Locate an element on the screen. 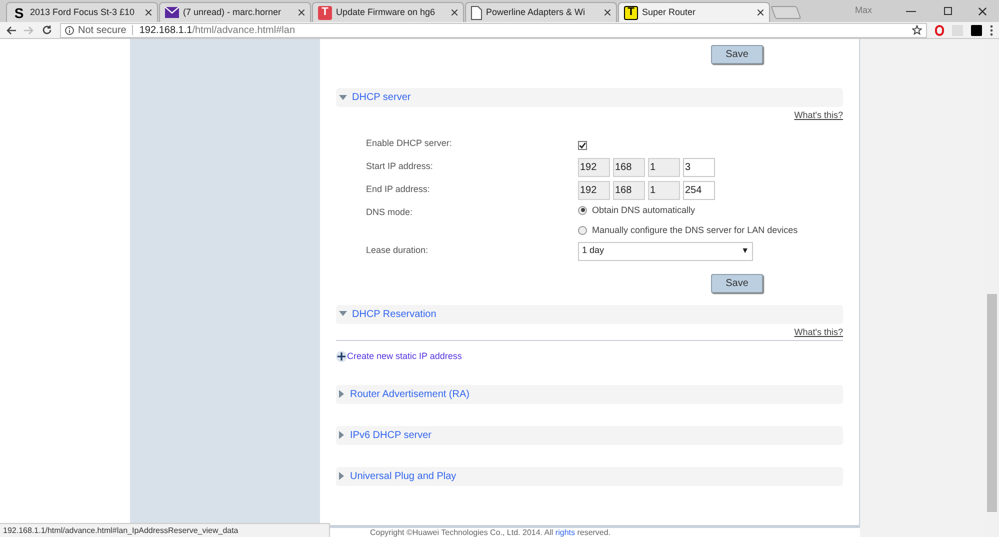 The width and height of the screenshot is (999, 537). status-bubble: 192.168.1.1/html/advance.html#lan_IpAddressReserve_view_data is located at coordinates (165, 530).